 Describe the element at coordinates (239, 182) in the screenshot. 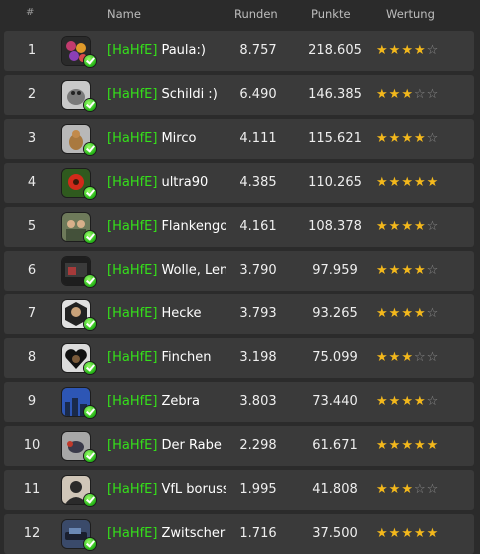

I see `table-row: 4 [HaHfE] ultra90 4.385 110.265 ★★★★★` at that location.